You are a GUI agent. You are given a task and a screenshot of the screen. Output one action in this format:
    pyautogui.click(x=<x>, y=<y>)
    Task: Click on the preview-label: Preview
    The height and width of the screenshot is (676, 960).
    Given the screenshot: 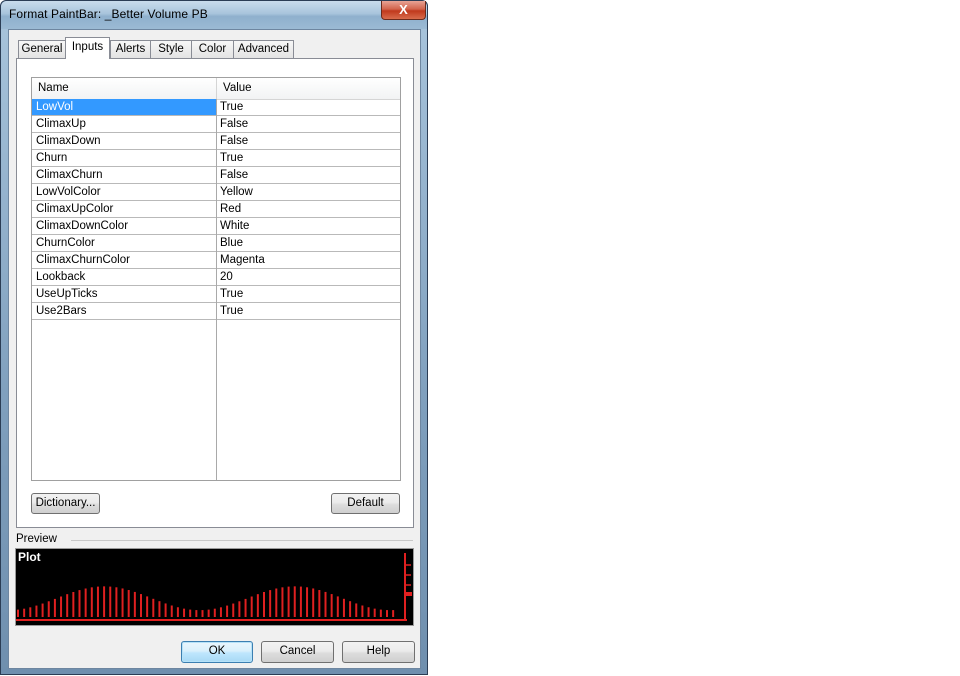 What is the action you would take?
    pyautogui.click(x=36, y=539)
    